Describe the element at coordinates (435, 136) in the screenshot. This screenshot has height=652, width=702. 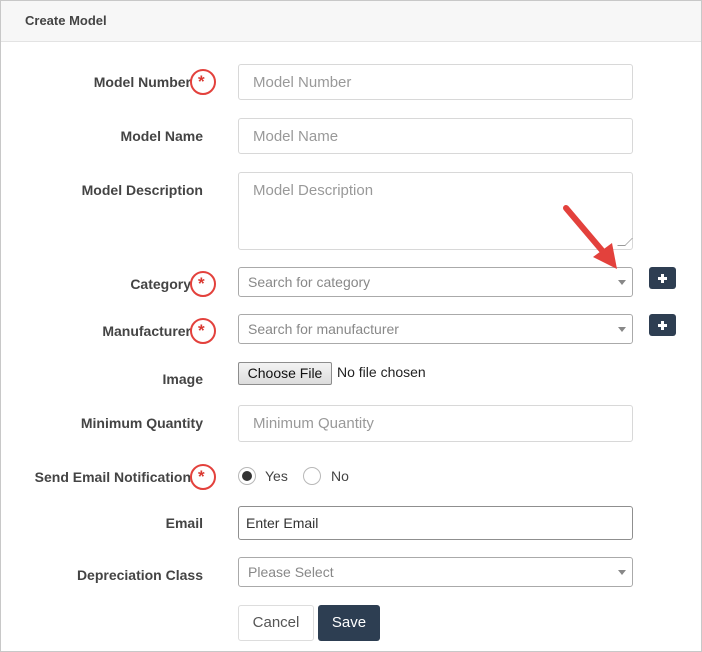
I see `model-name-input: Model Name` at that location.